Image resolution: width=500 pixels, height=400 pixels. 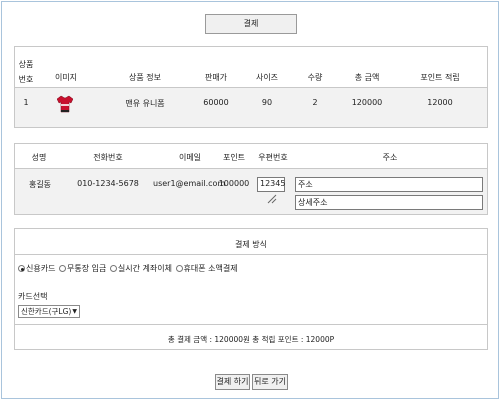 What do you see at coordinates (145, 103) in the screenshot?
I see `product-info: 맨유 유니폼` at bounding box center [145, 103].